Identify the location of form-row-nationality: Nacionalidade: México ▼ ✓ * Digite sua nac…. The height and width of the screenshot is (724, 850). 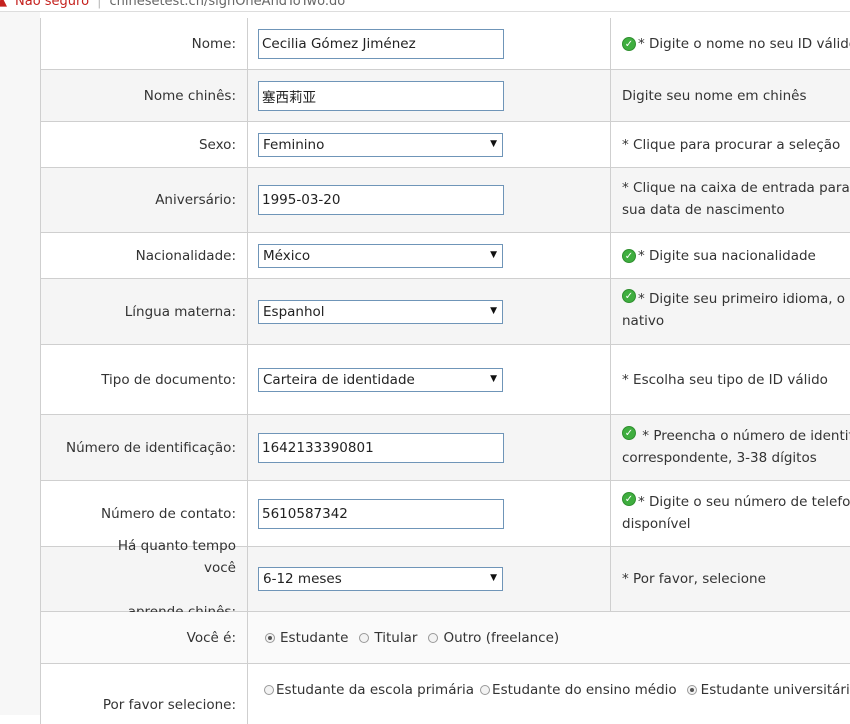
(445, 256).